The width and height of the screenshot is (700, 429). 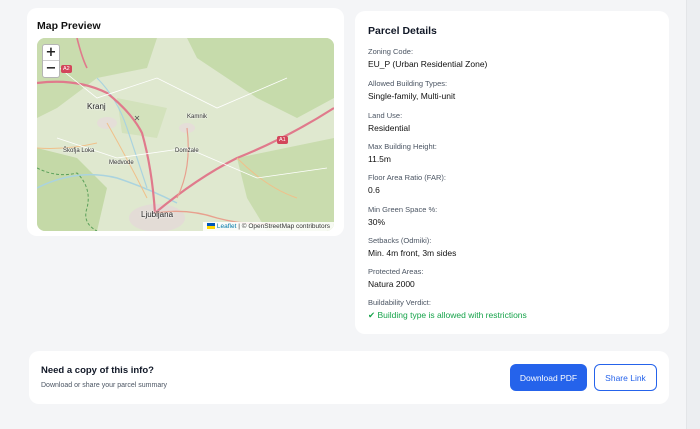 What do you see at coordinates (385, 115) in the screenshot?
I see `field-label: Land Use:` at bounding box center [385, 115].